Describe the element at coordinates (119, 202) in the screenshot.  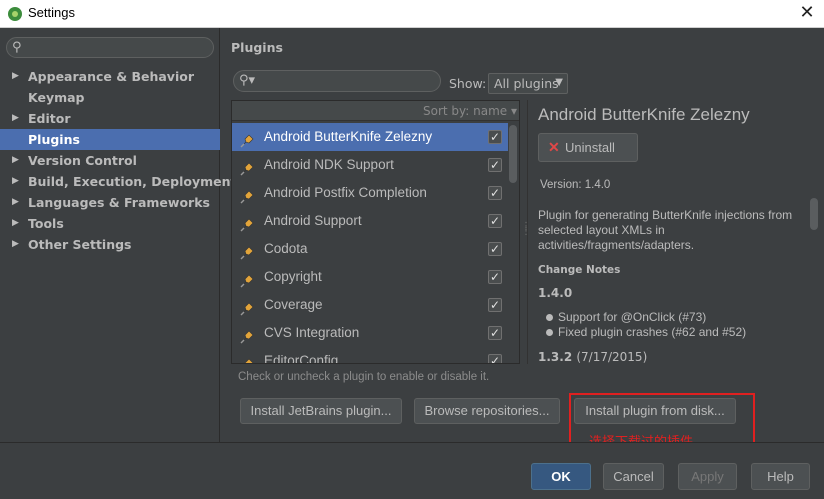
I see `sidebar-item-label: Languages & Frameworks` at that location.